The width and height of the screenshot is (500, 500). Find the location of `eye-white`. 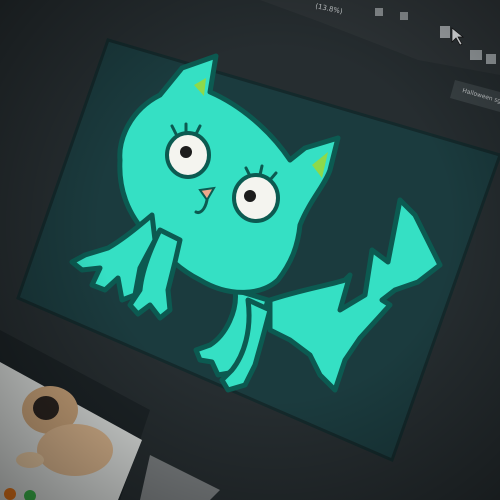

eye-white is located at coordinates (256, 198).